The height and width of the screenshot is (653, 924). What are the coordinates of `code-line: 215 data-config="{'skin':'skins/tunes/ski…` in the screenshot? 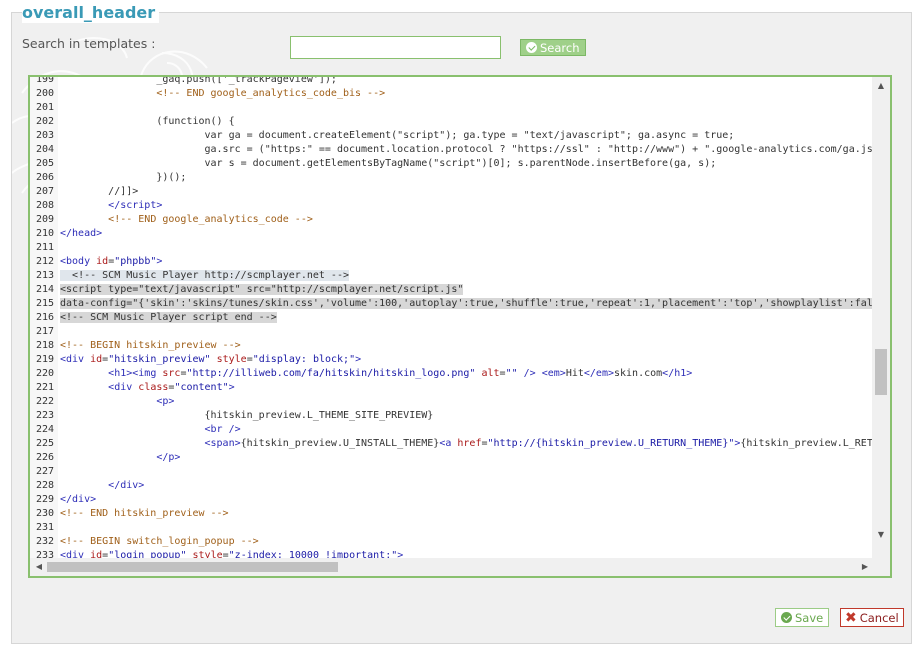 It's located at (452, 304).